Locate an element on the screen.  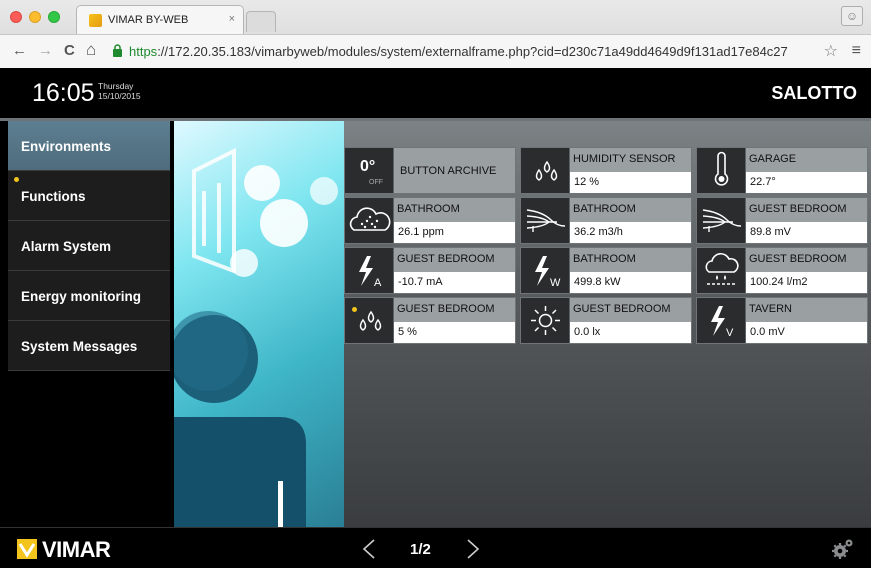
sidebar-item-system-messages: System Messages is located at coordinates (89, 346).